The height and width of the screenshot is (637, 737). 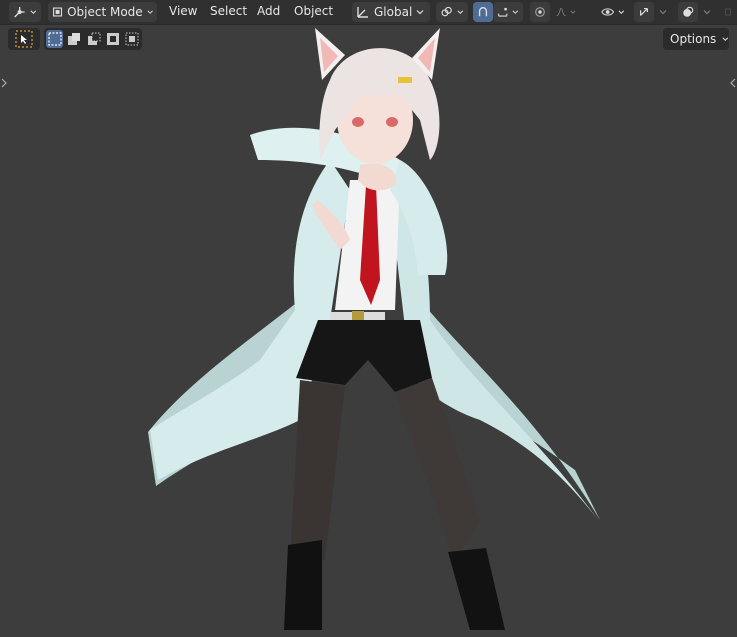 I want to click on orientation-dropdown: Global, so click(x=391, y=12).